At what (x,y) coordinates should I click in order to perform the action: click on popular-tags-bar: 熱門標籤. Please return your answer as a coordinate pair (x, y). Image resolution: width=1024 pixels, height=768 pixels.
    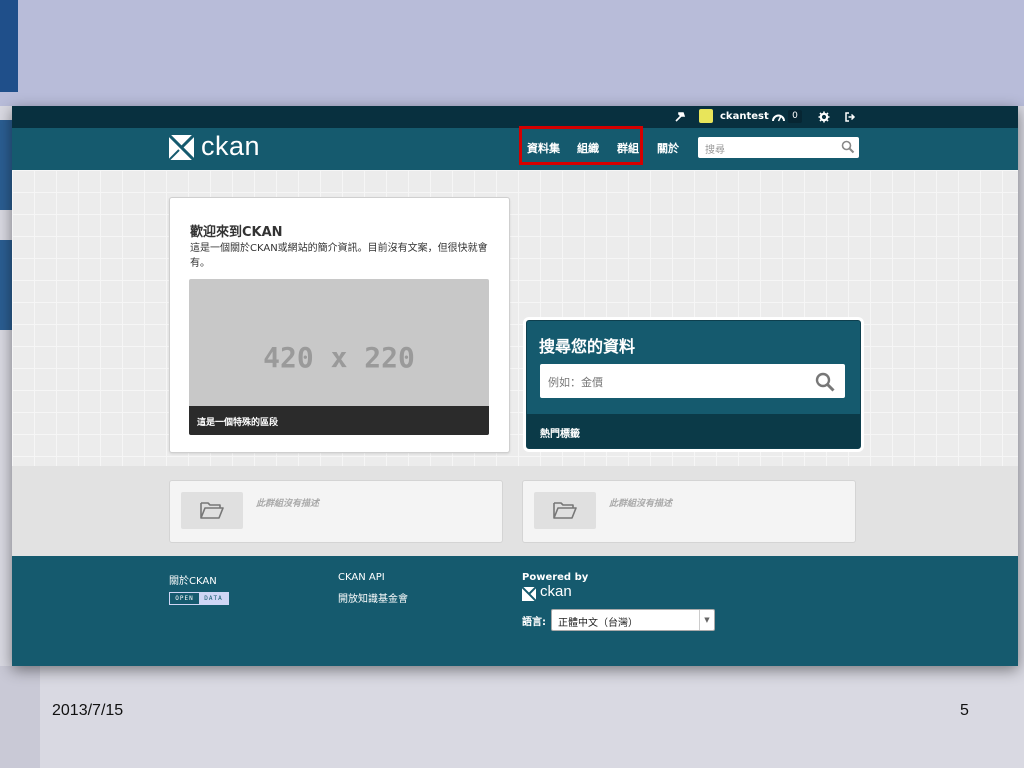
    Looking at the image, I should click on (693, 431).